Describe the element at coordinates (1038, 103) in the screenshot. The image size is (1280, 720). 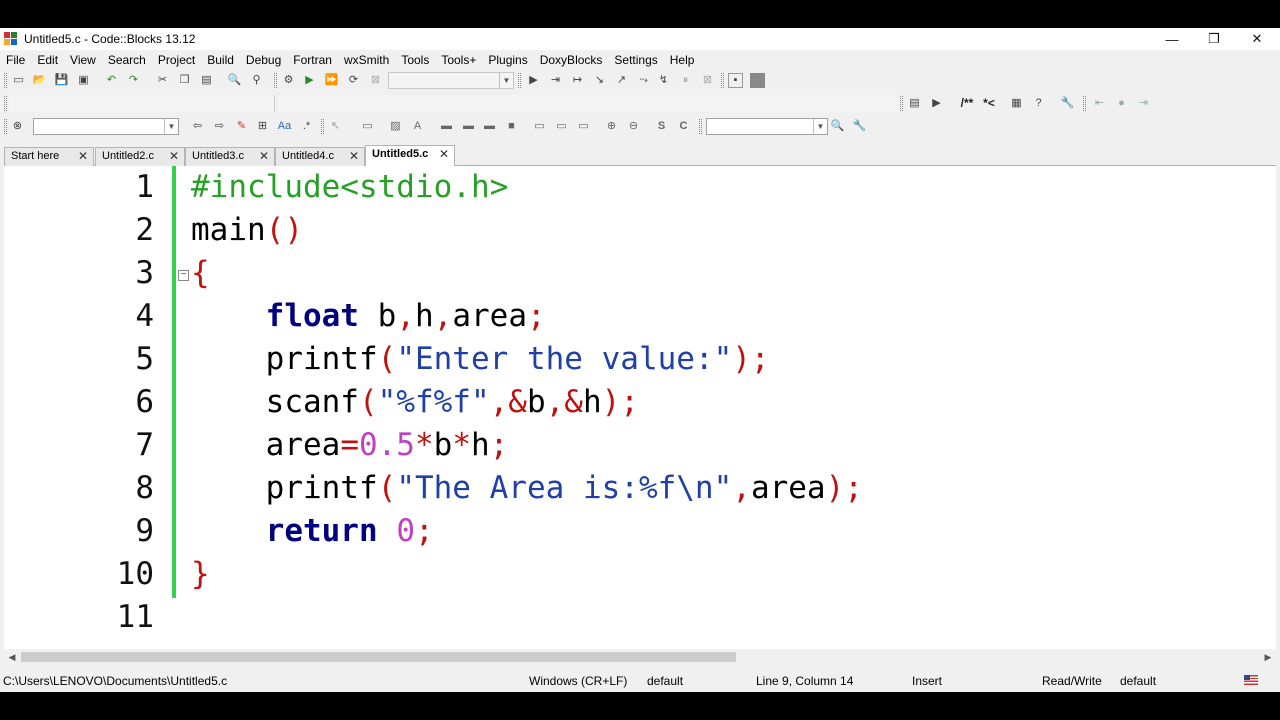
I see `run-chm-icon: ?` at that location.